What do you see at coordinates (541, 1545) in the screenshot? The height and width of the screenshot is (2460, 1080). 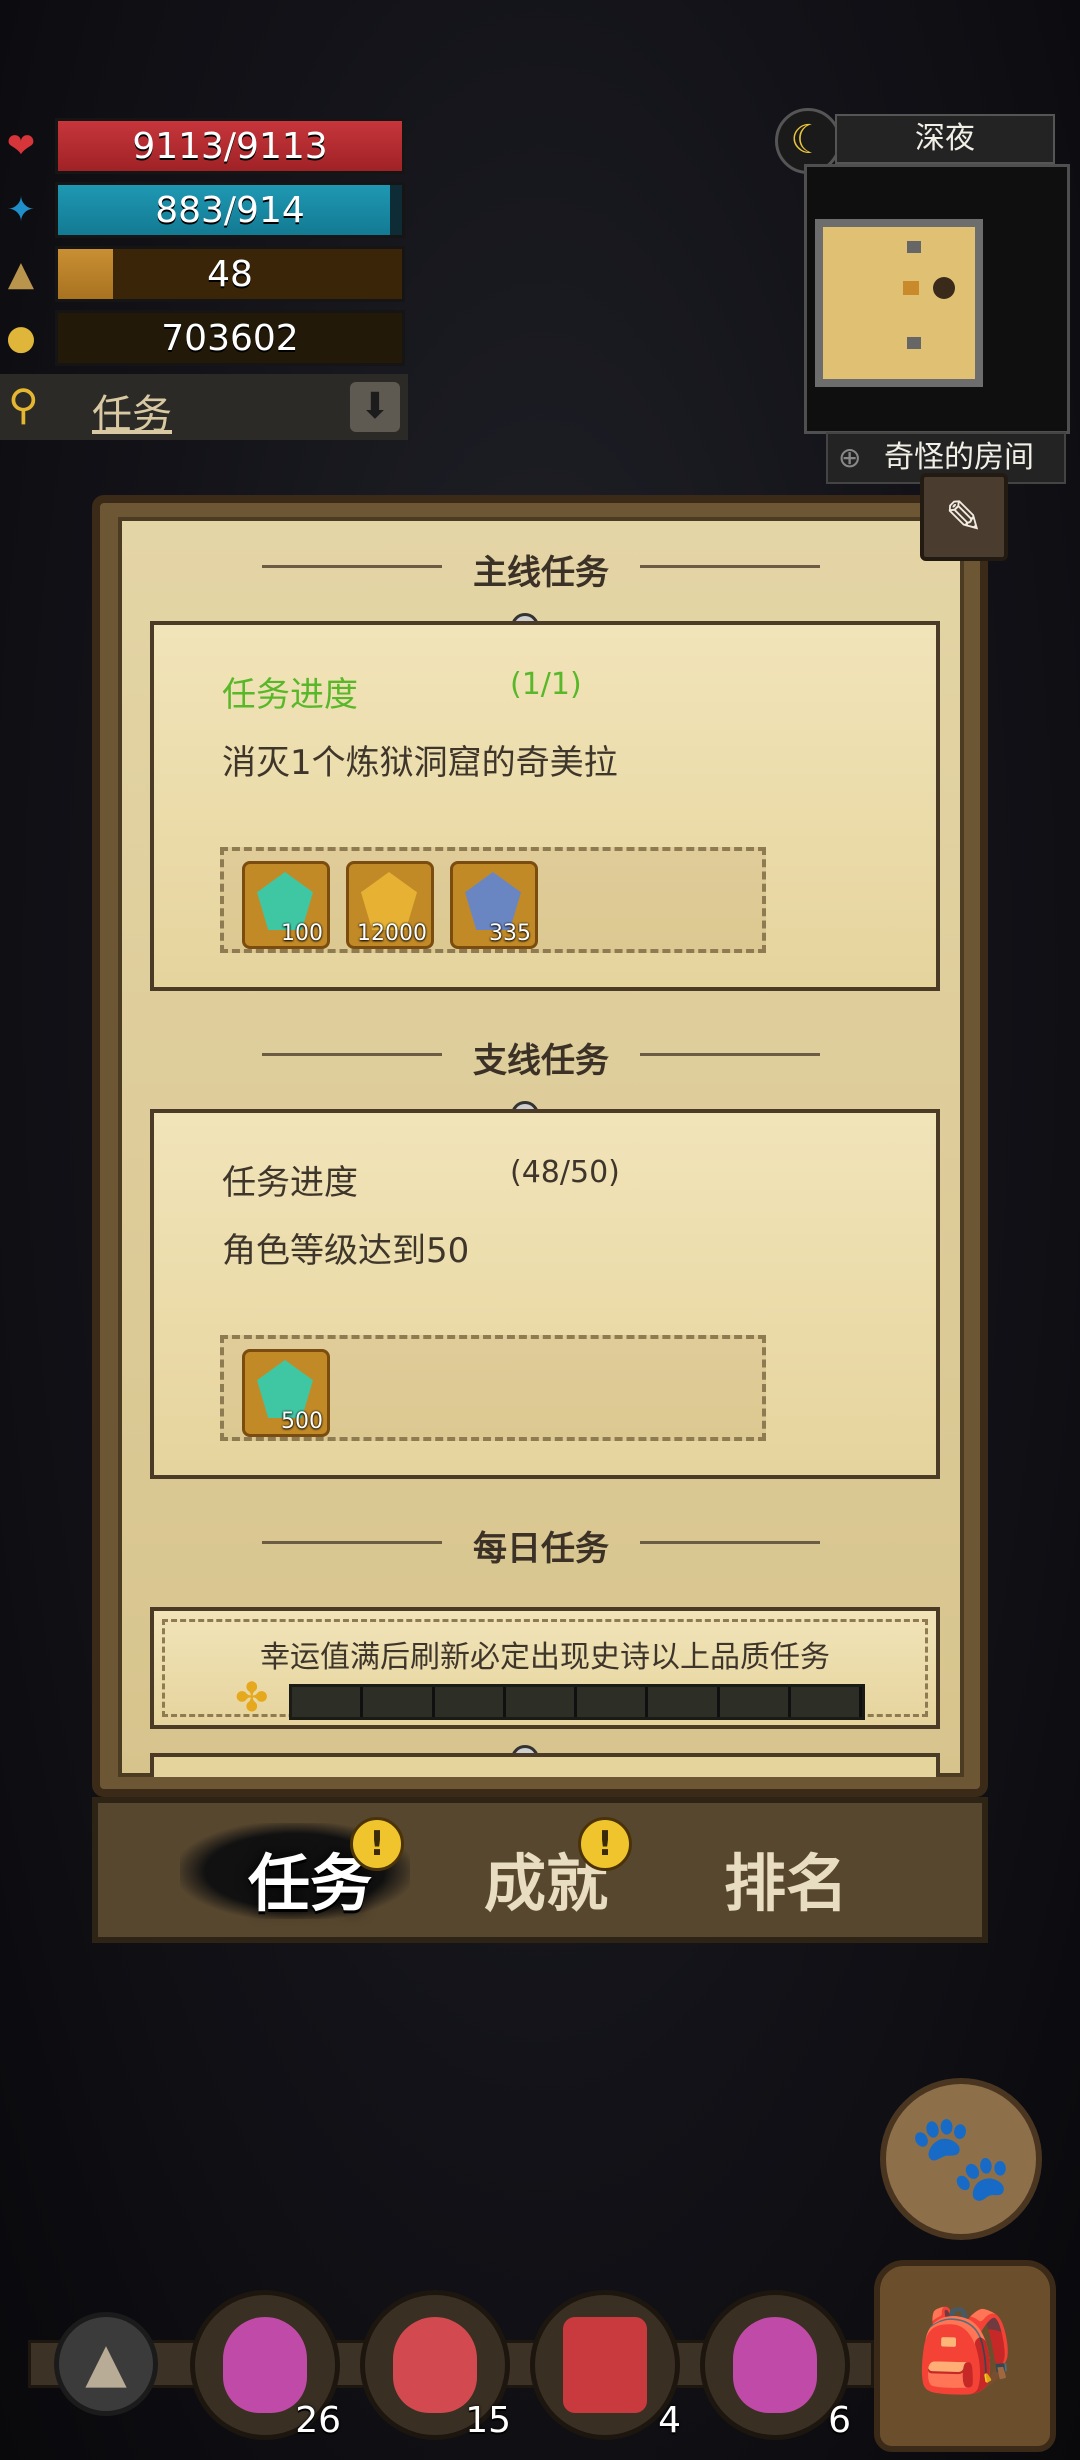 I see `daily-quest-title: 每日任务` at bounding box center [541, 1545].